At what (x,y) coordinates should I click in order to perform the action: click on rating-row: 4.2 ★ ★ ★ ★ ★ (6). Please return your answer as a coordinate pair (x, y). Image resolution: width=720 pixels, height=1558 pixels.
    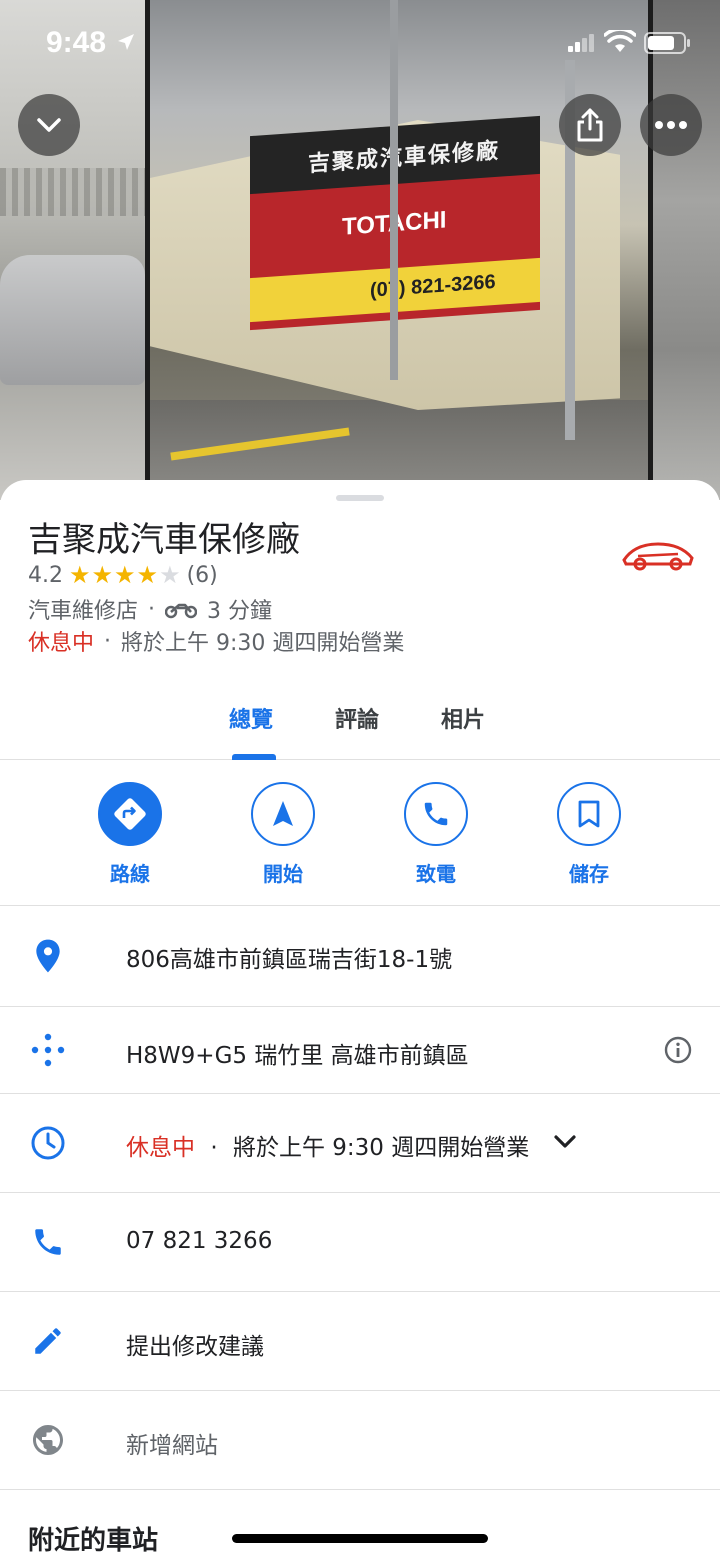
    Looking at the image, I should click on (123, 575).